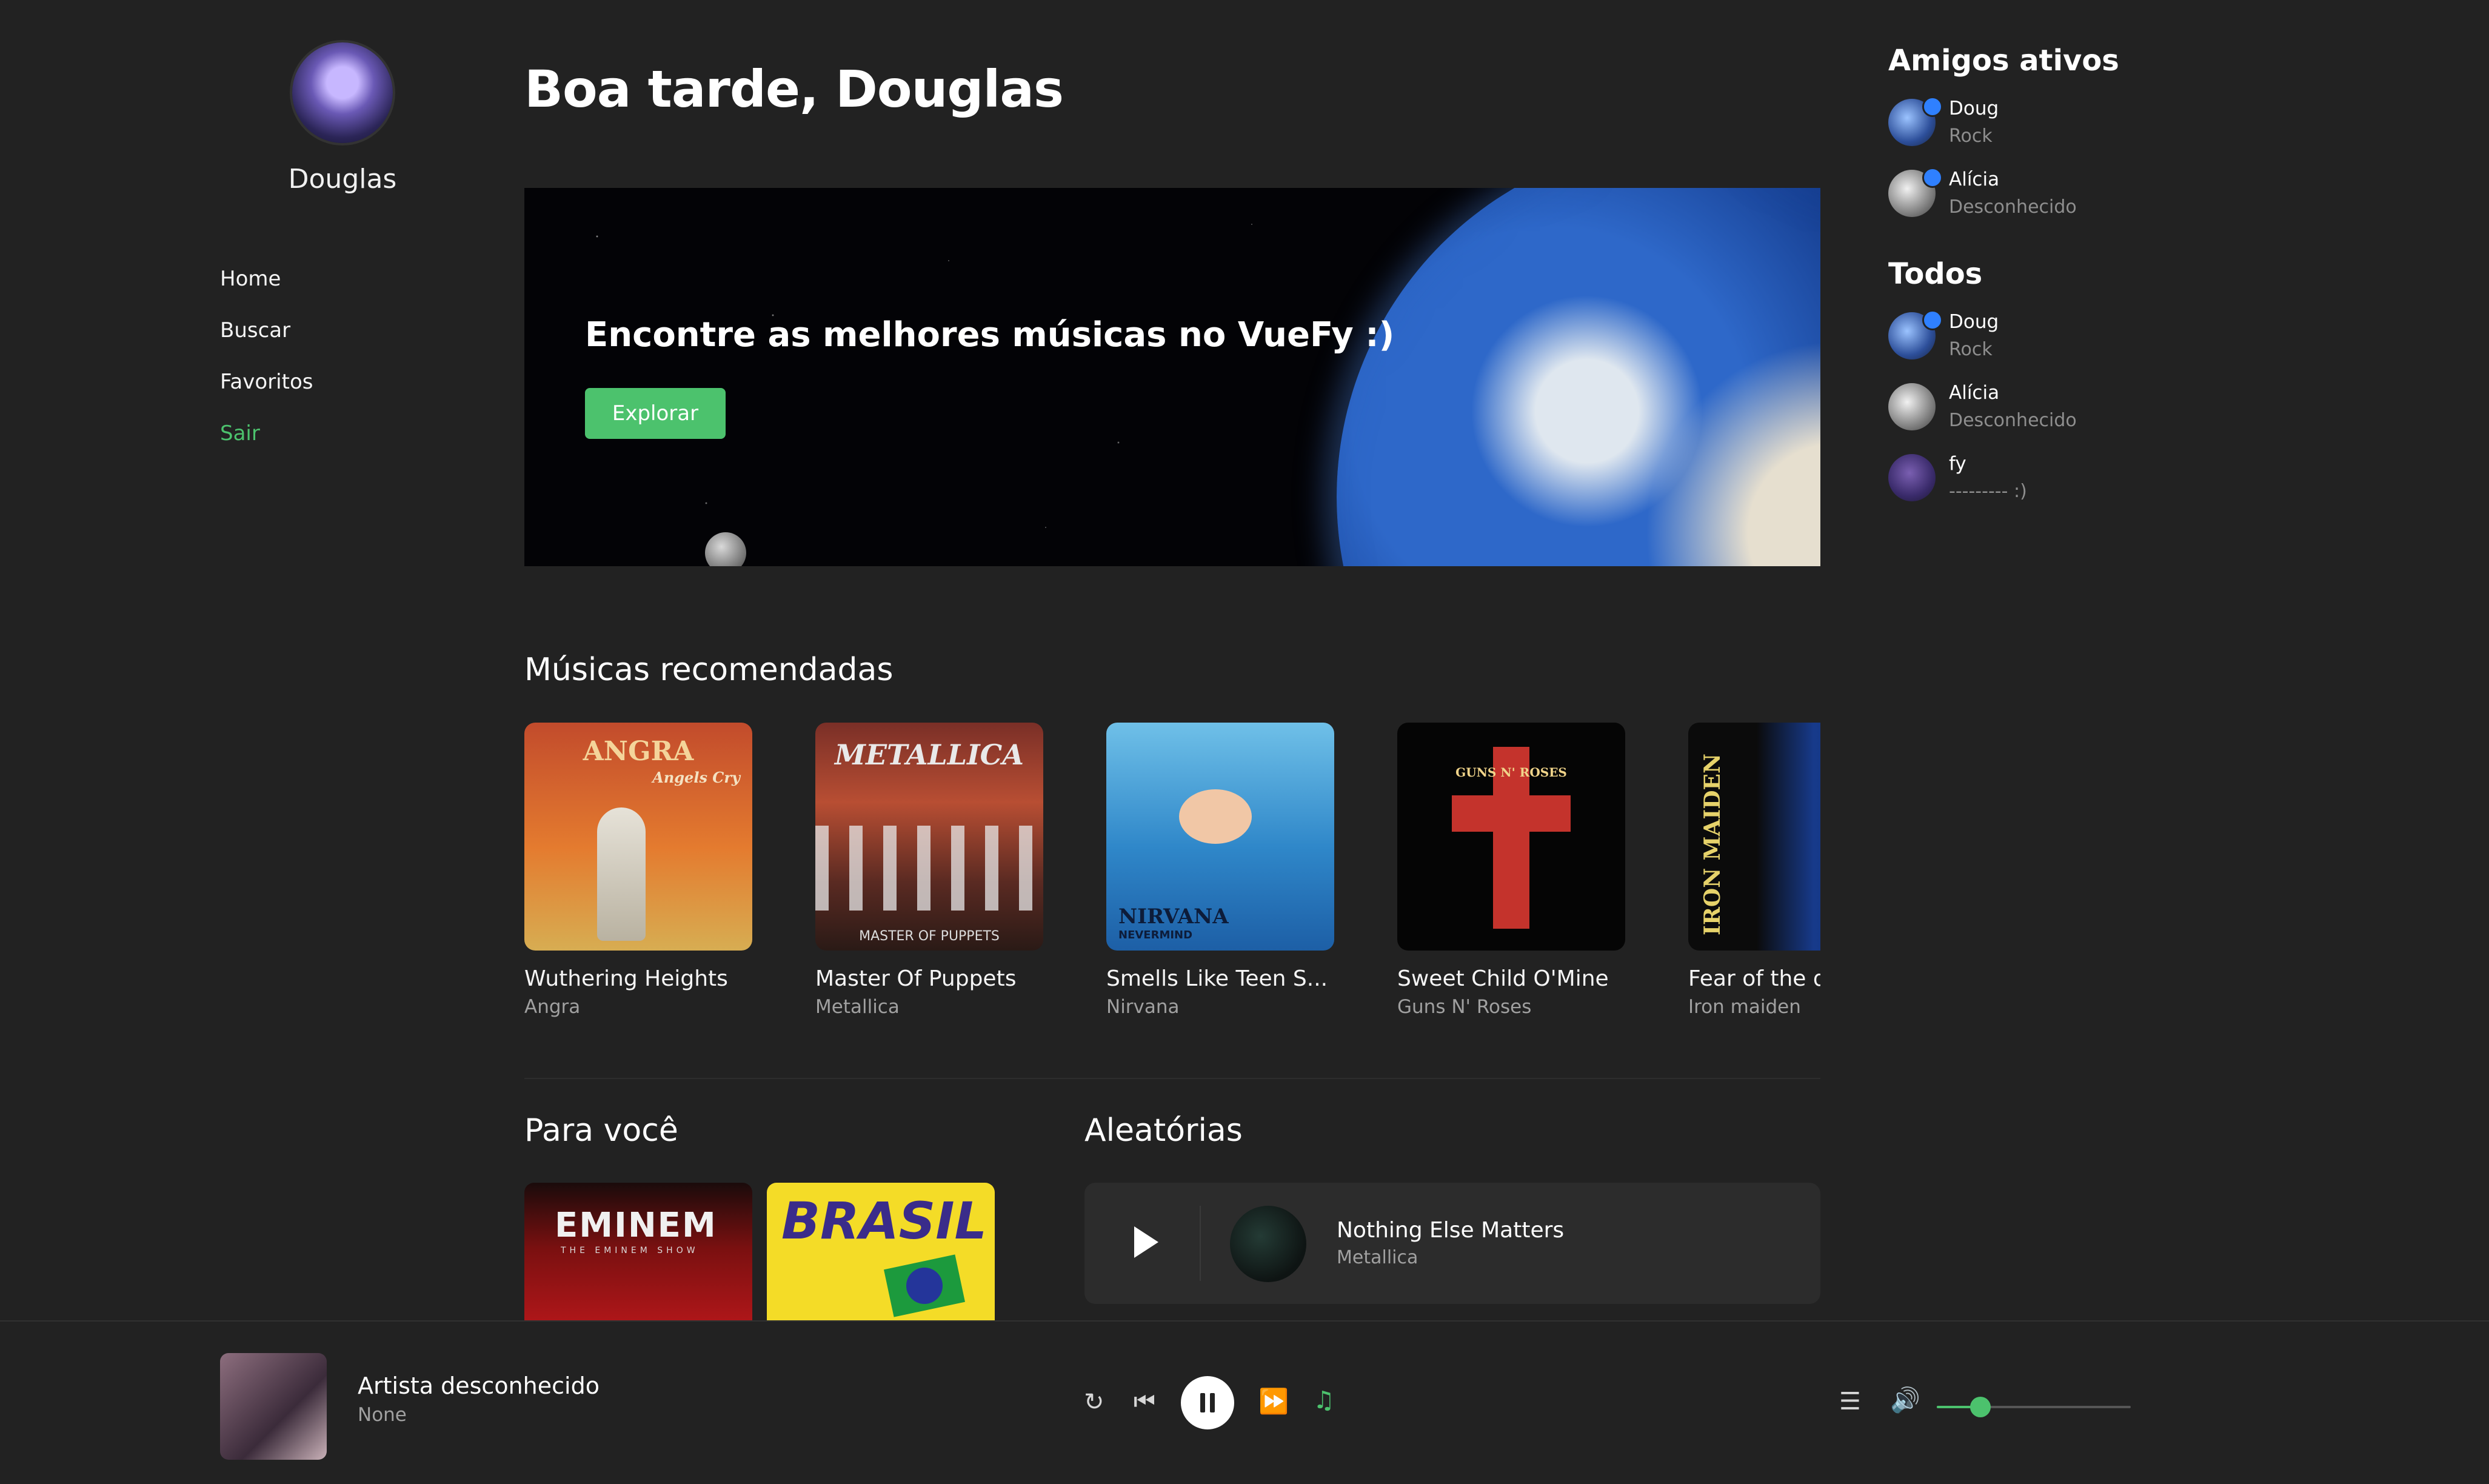 The width and height of the screenshot is (2489, 1484). What do you see at coordinates (1200, 1243) in the screenshot?
I see `separator` at bounding box center [1200, 1243].